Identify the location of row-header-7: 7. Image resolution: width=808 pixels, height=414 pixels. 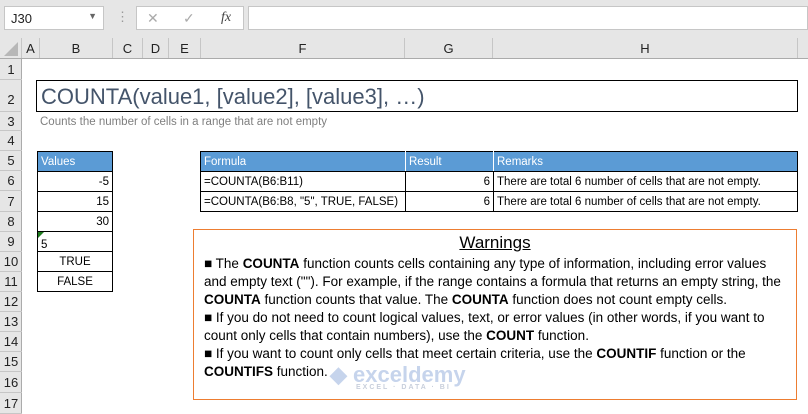
(11, 201).